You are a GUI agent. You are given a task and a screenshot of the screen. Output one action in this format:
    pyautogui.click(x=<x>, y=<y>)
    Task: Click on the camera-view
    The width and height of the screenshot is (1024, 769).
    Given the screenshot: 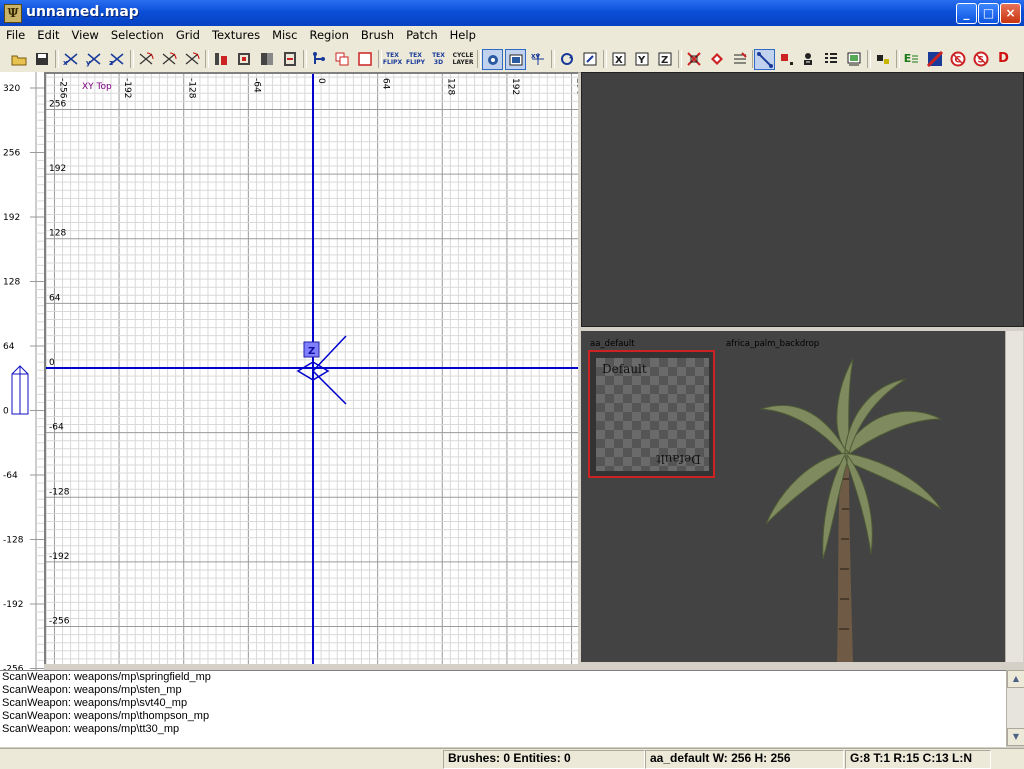 What is the action you would take?
    pyautogui.click(x=802, y=199)
    